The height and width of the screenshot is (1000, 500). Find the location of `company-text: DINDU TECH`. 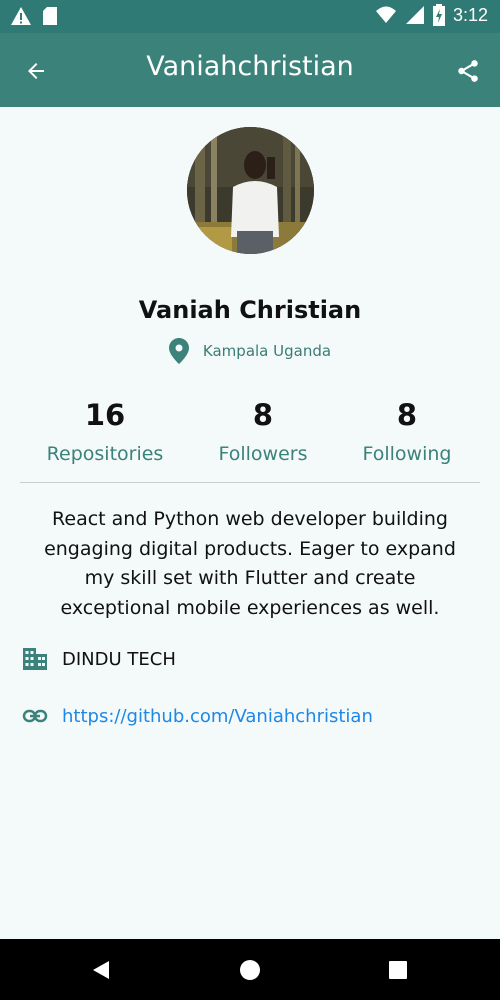

company-text: DINDU TECH is located at coordinates (119, 659).